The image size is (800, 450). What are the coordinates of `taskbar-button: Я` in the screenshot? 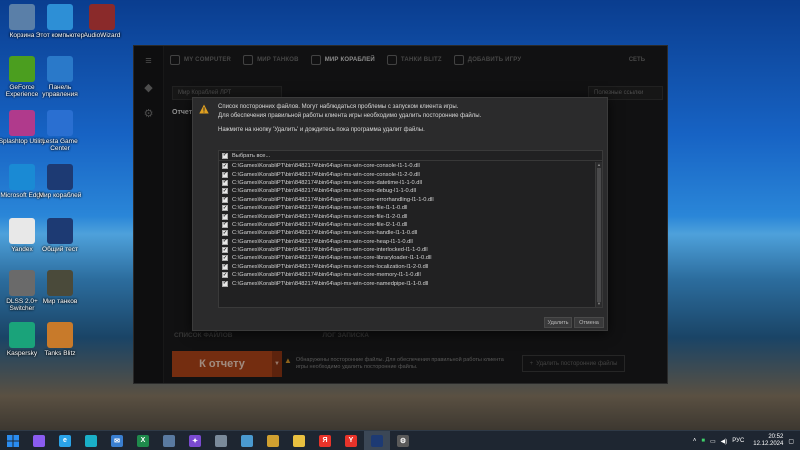 It's located at (325, 440).